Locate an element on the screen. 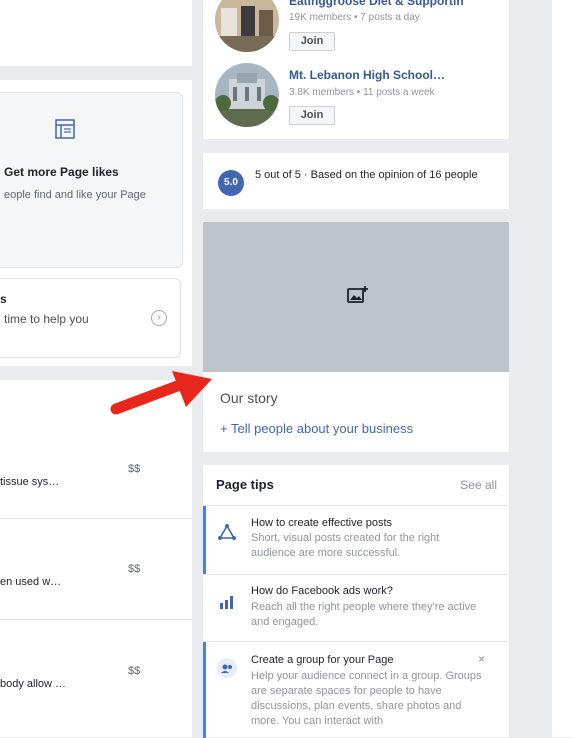  tip-title: How to create effective posts is located at coordinates (322, 523).